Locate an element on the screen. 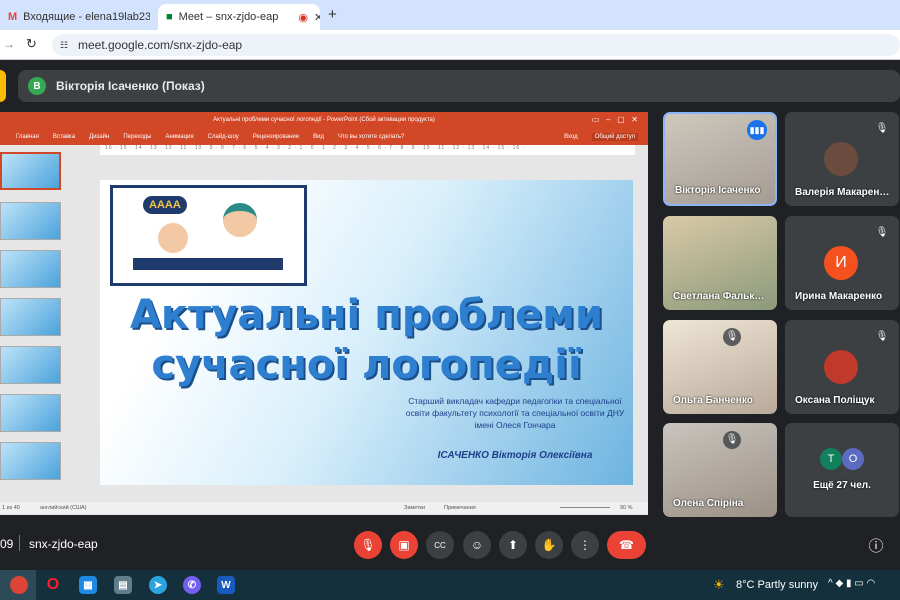 Image resolution: width=900 pixels, height=600 pixels. participant-tile: 🎙 Оксана Поліщук is located at coordinates (842, 367).